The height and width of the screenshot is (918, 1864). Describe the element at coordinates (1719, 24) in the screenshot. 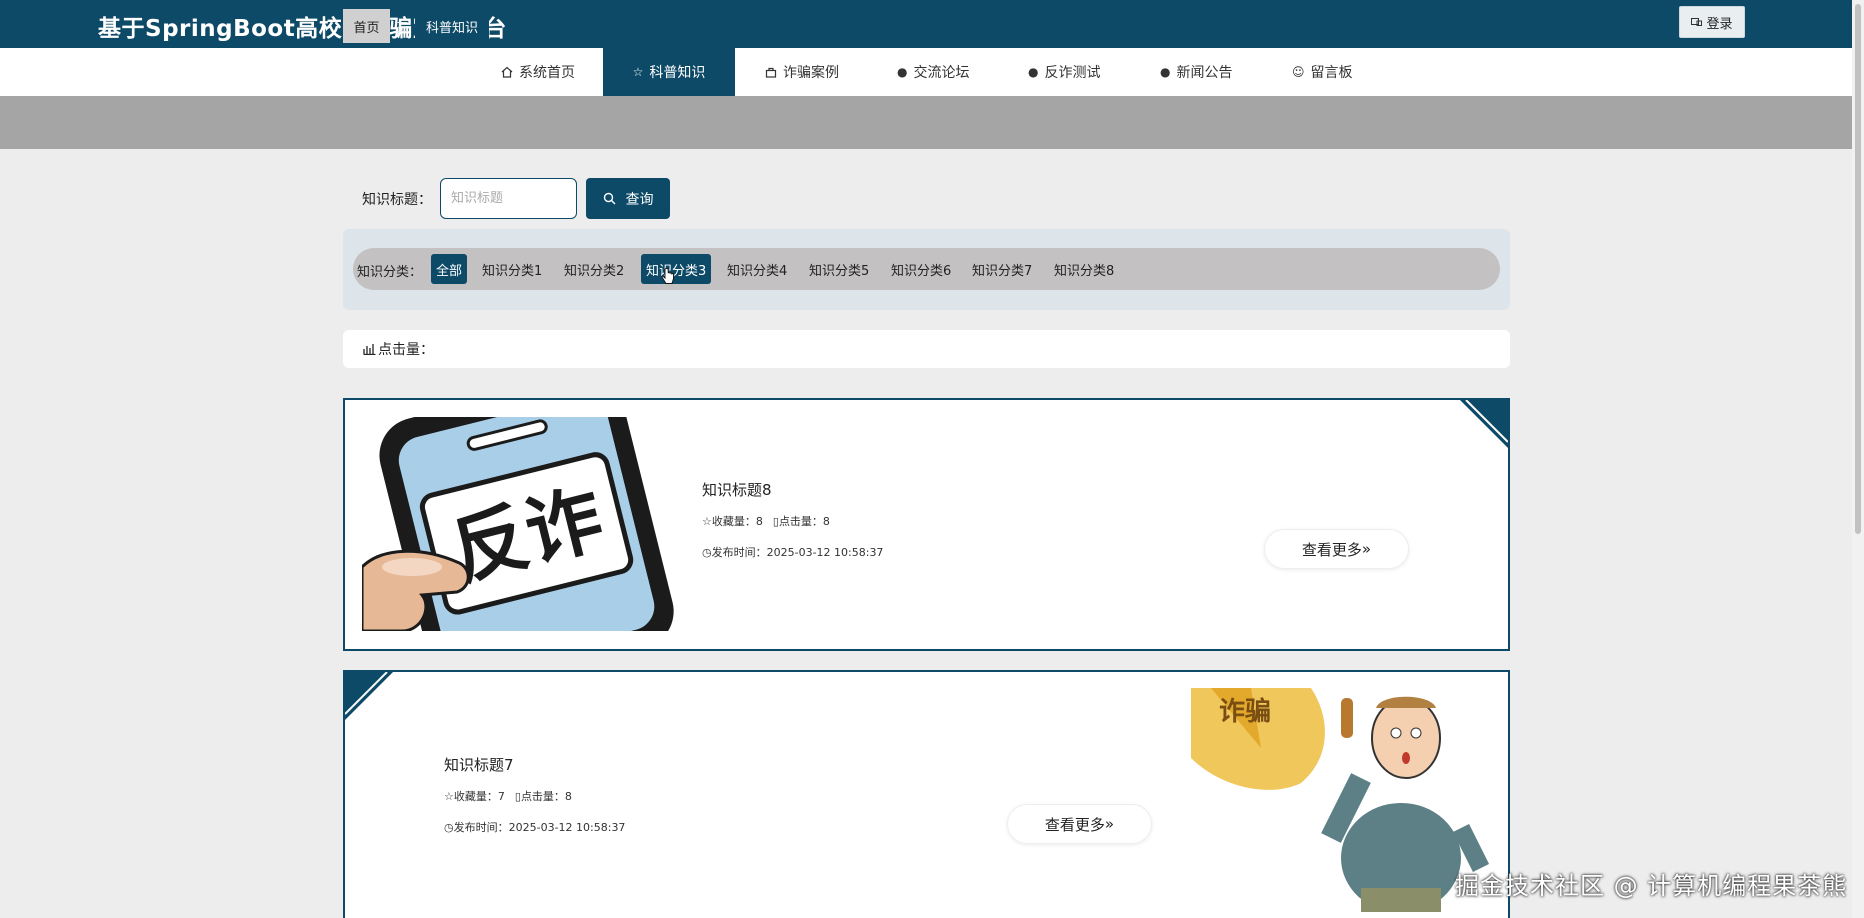

I see `login-label: 登录` at that location.